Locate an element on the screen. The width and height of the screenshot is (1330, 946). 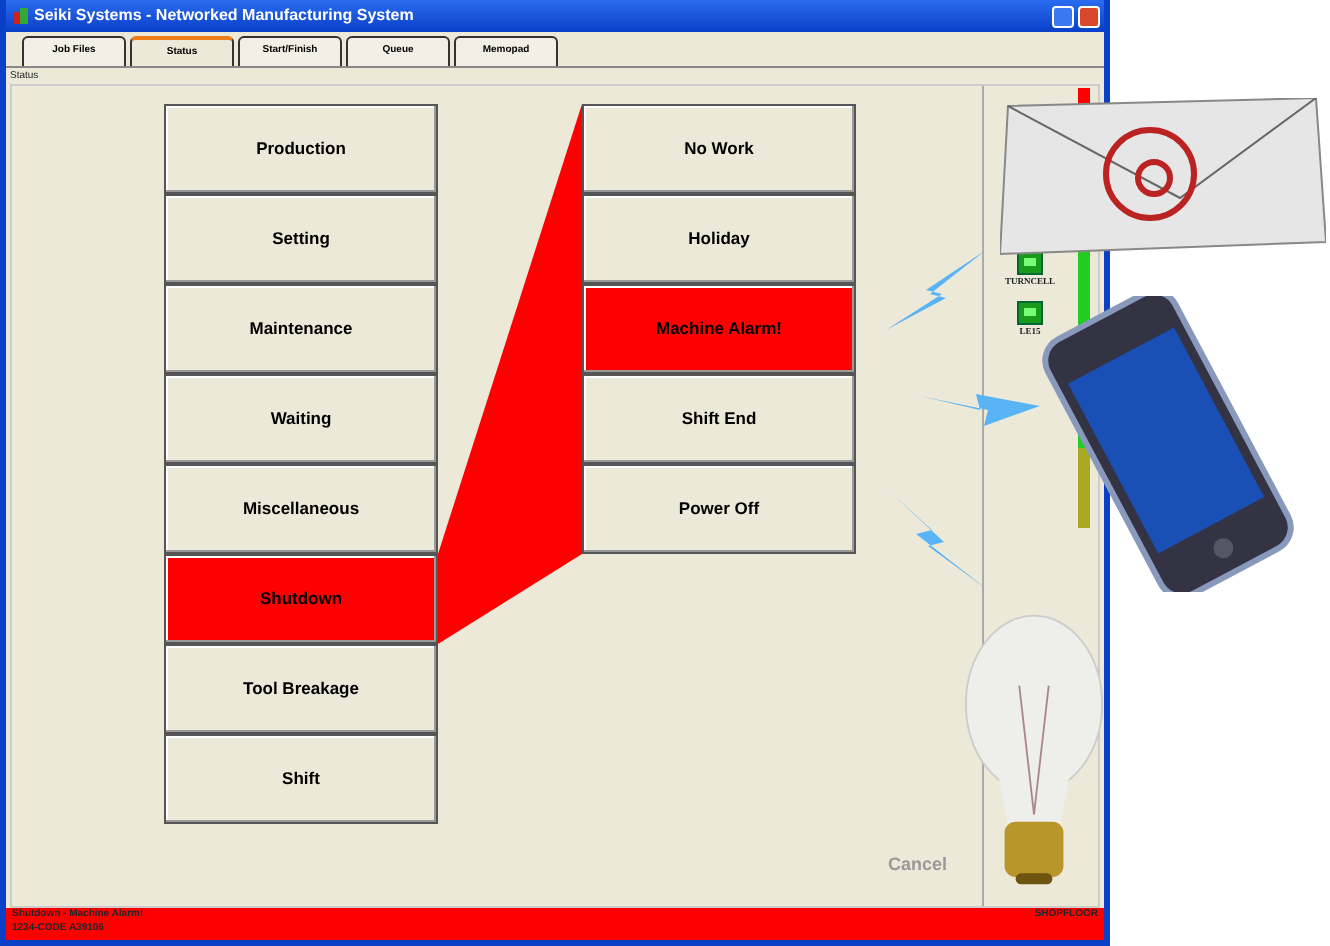
reason-button: Shift End is located at coordinates (719, 419).